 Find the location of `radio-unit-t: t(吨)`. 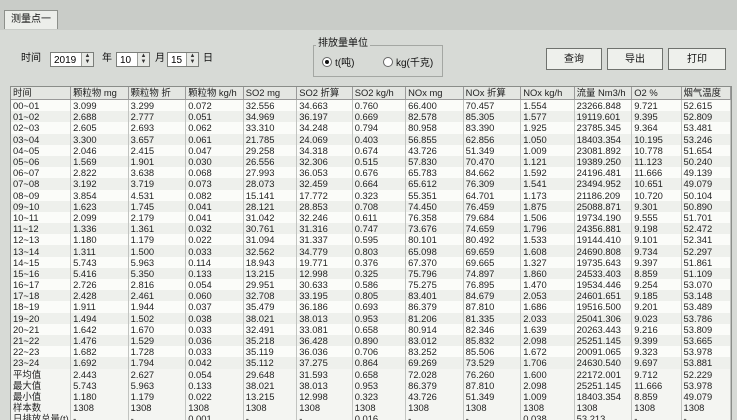

radio-unit-t: t(吨) is located at coordinates (338, 63).